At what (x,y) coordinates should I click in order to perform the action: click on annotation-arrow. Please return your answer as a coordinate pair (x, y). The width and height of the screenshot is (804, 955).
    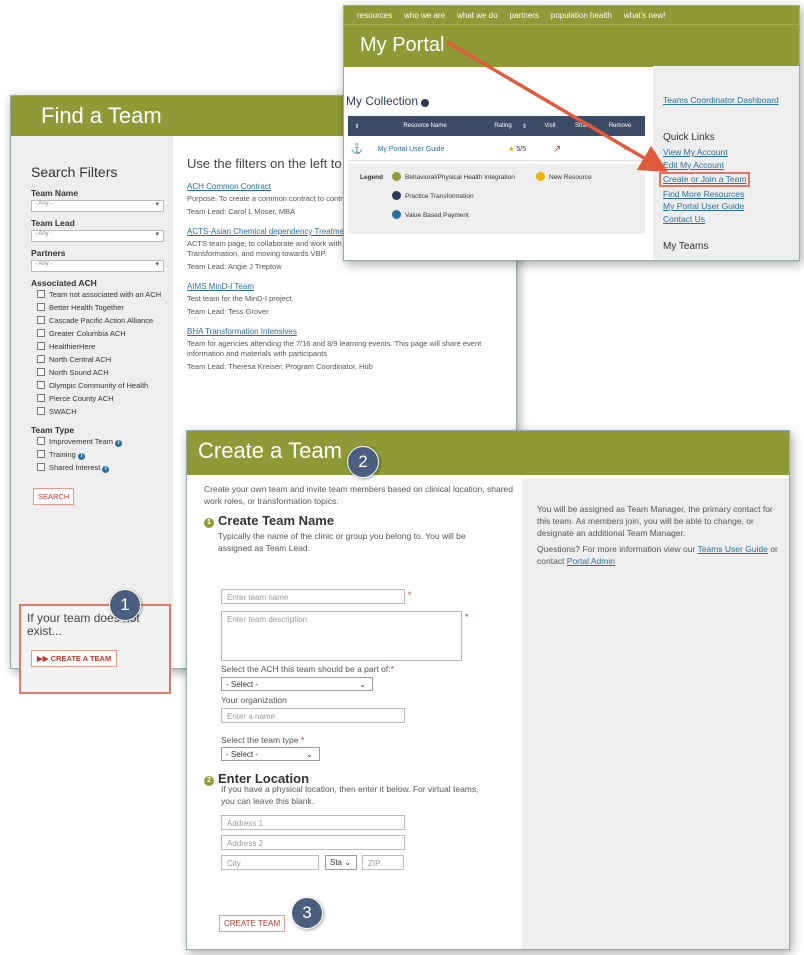
    Looking at the image, I should click on (557, 106).